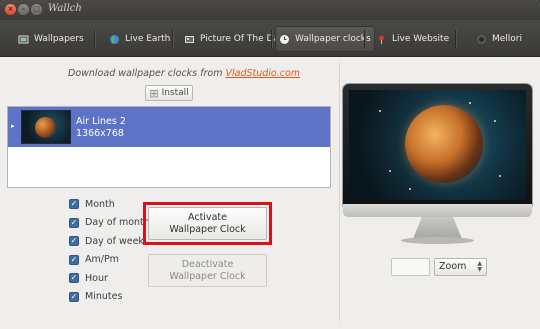 Image resolution: width=540 pixels, height=329 pixels. I want to click on deactivate-wallpaper-clock-button: Deactivate Wallpaper Clock, so click(207, 270).